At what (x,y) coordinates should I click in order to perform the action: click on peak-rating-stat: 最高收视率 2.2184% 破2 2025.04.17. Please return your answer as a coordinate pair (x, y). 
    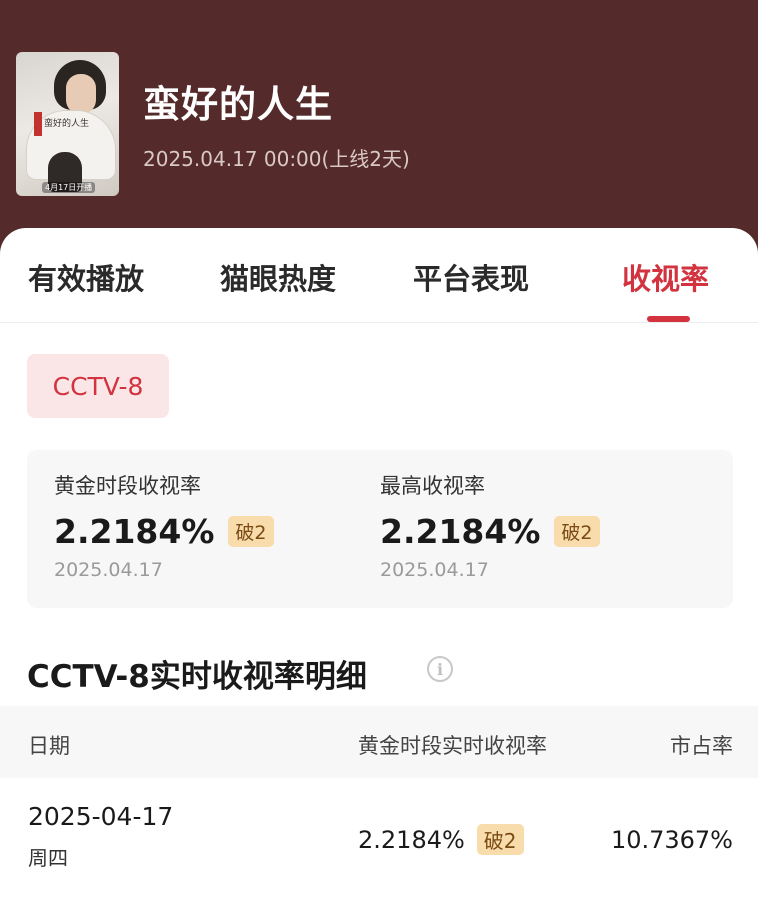
    Looking at the image, I should click on (490, 525).